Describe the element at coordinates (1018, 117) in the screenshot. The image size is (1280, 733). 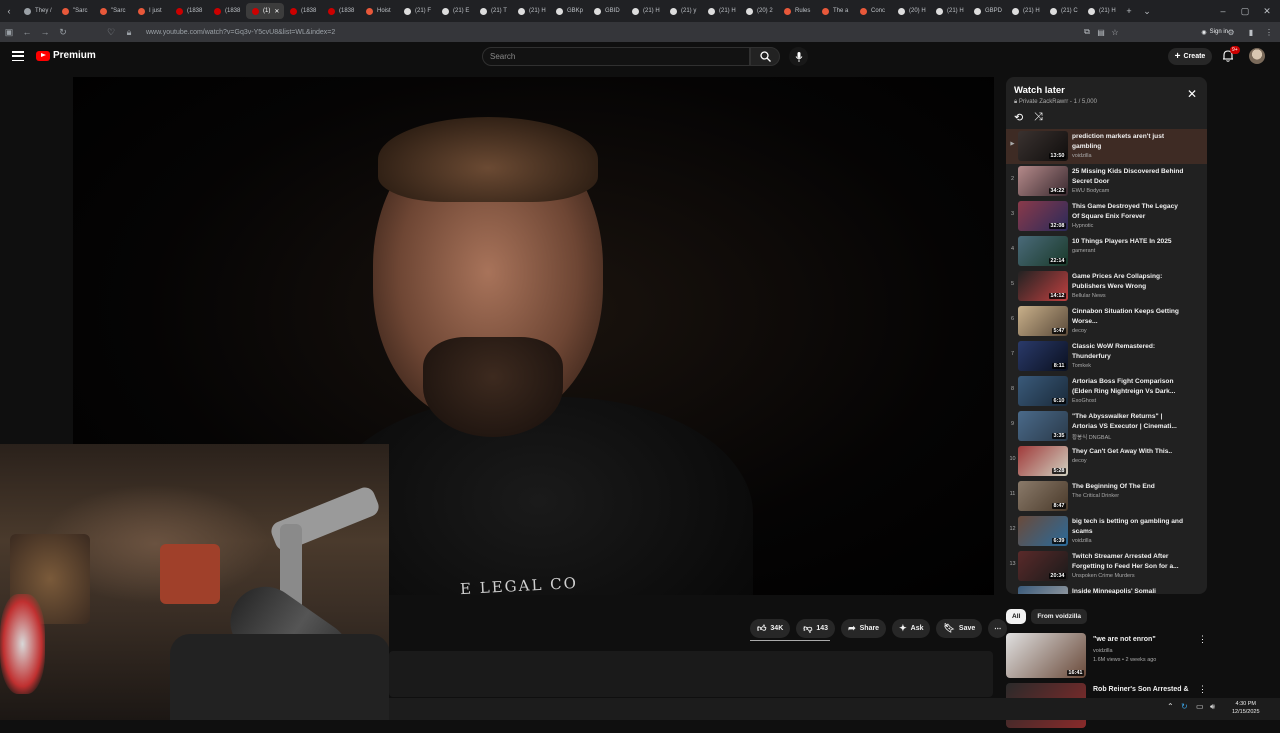
I see `loop-icon: ⟲` at that location.